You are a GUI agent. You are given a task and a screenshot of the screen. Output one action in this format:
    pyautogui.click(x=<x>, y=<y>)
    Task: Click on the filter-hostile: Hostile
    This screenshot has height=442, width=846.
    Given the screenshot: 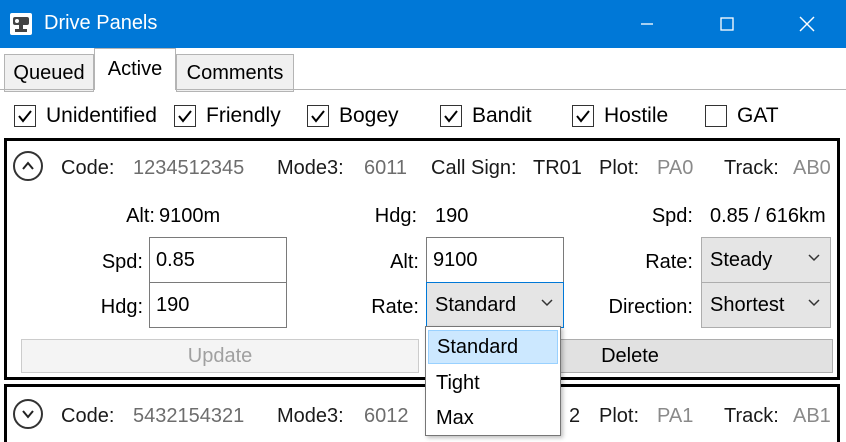 What is the action you would take?
    pyautogui.click(x=620, y=116)
    